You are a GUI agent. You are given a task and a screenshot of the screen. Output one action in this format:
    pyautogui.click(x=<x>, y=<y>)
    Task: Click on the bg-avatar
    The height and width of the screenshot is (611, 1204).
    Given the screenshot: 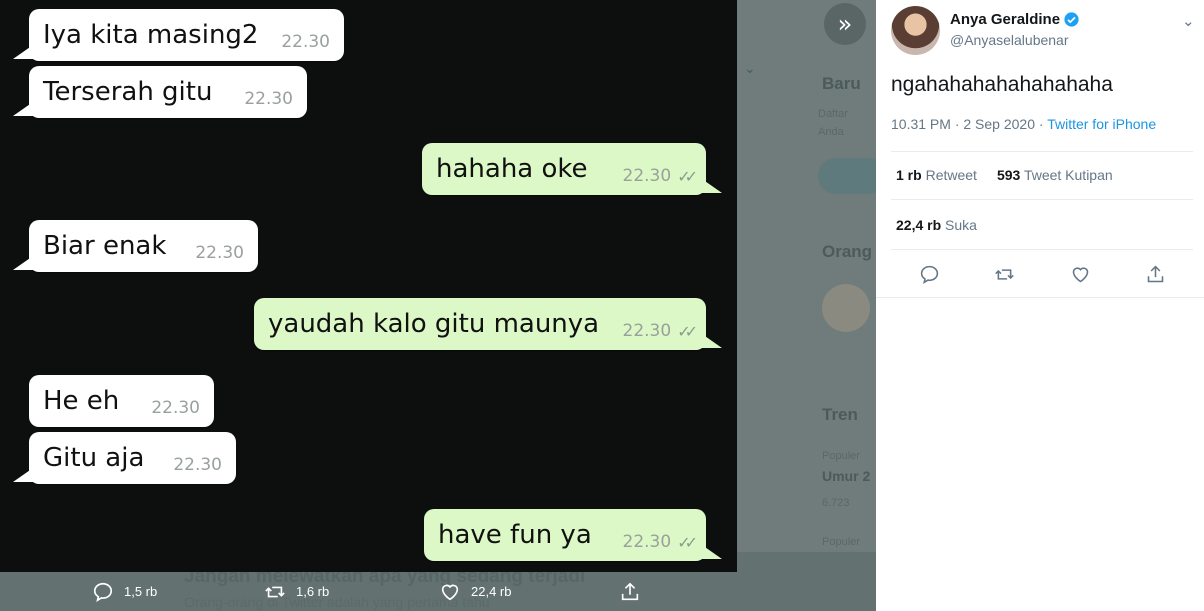 What is the action you would take?
    pyautogui.click(x=846, y=308)
    